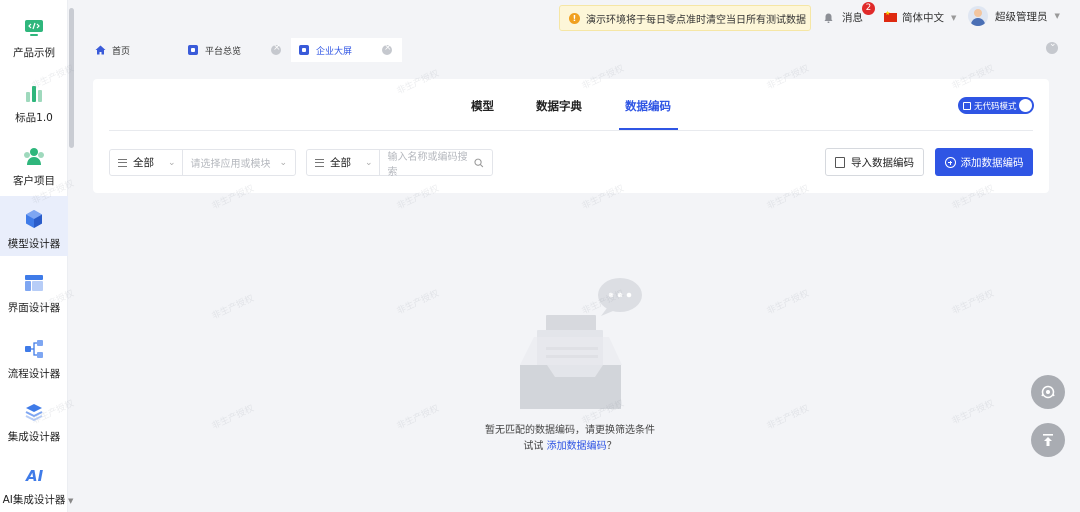 The image size is (1080, 512). What do you see at coordinates (648, 106) in the screenshot?
I see `subtab-data-code: 数据编码` at bounding box center [648, 106].